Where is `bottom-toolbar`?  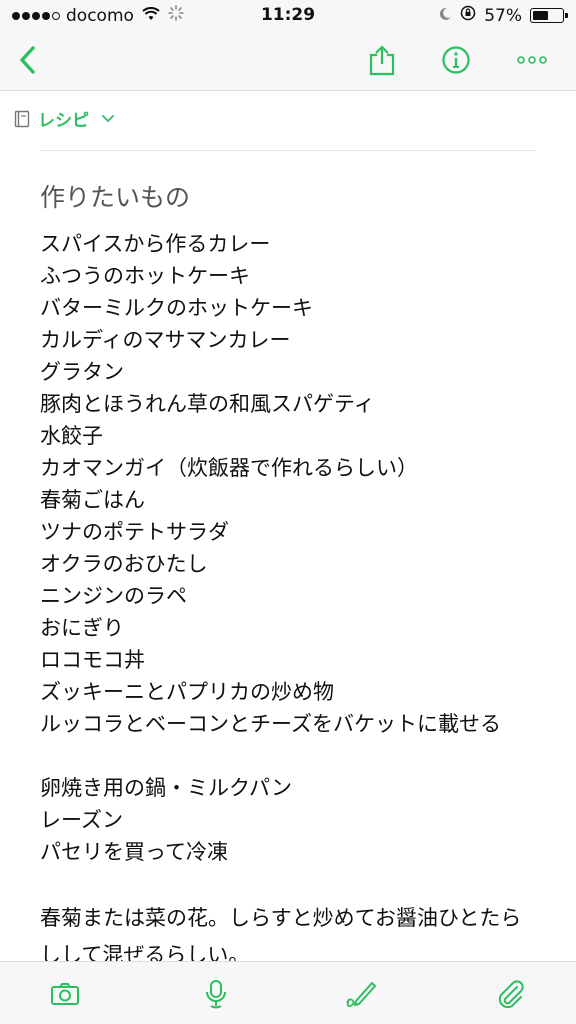 bottom-toolbar is located at coordinates (288, 992).